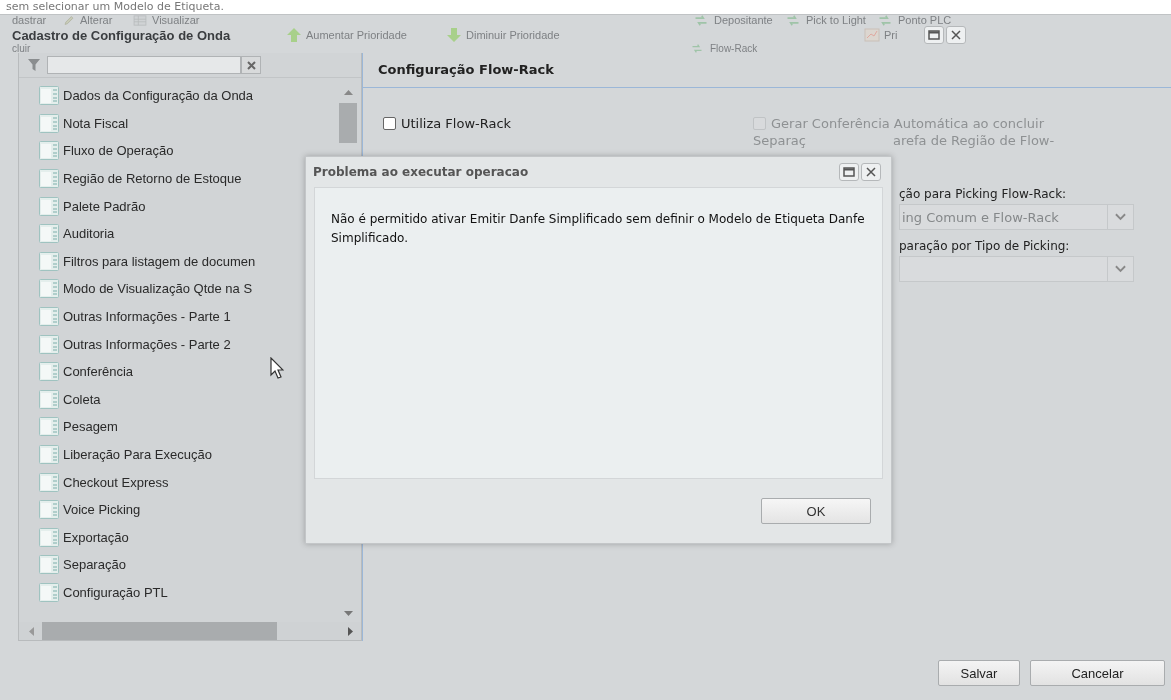  Describe the element at coordinates (985, 246) in the screenshot. I see `field-label: paração por Tipo de Picking:` at that location.